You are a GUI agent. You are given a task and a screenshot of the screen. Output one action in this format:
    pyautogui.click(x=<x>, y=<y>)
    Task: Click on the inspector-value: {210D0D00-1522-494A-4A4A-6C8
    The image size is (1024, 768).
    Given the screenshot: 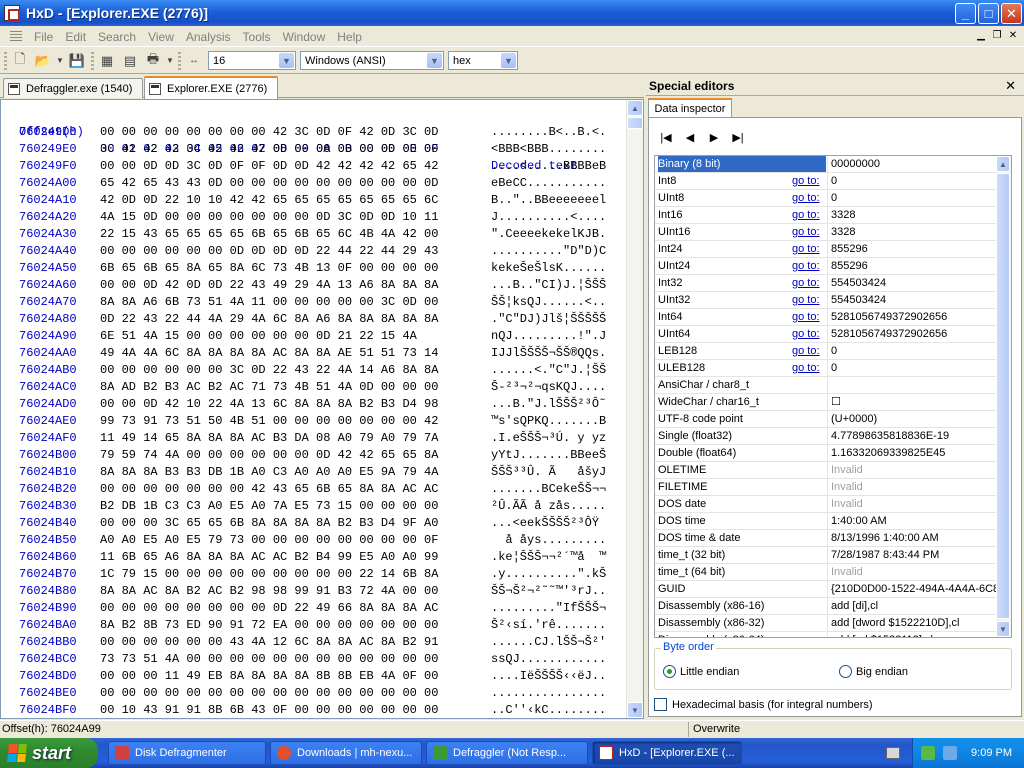 What is the action you would take?
    pyautogui.click(x=912, y=589)
    